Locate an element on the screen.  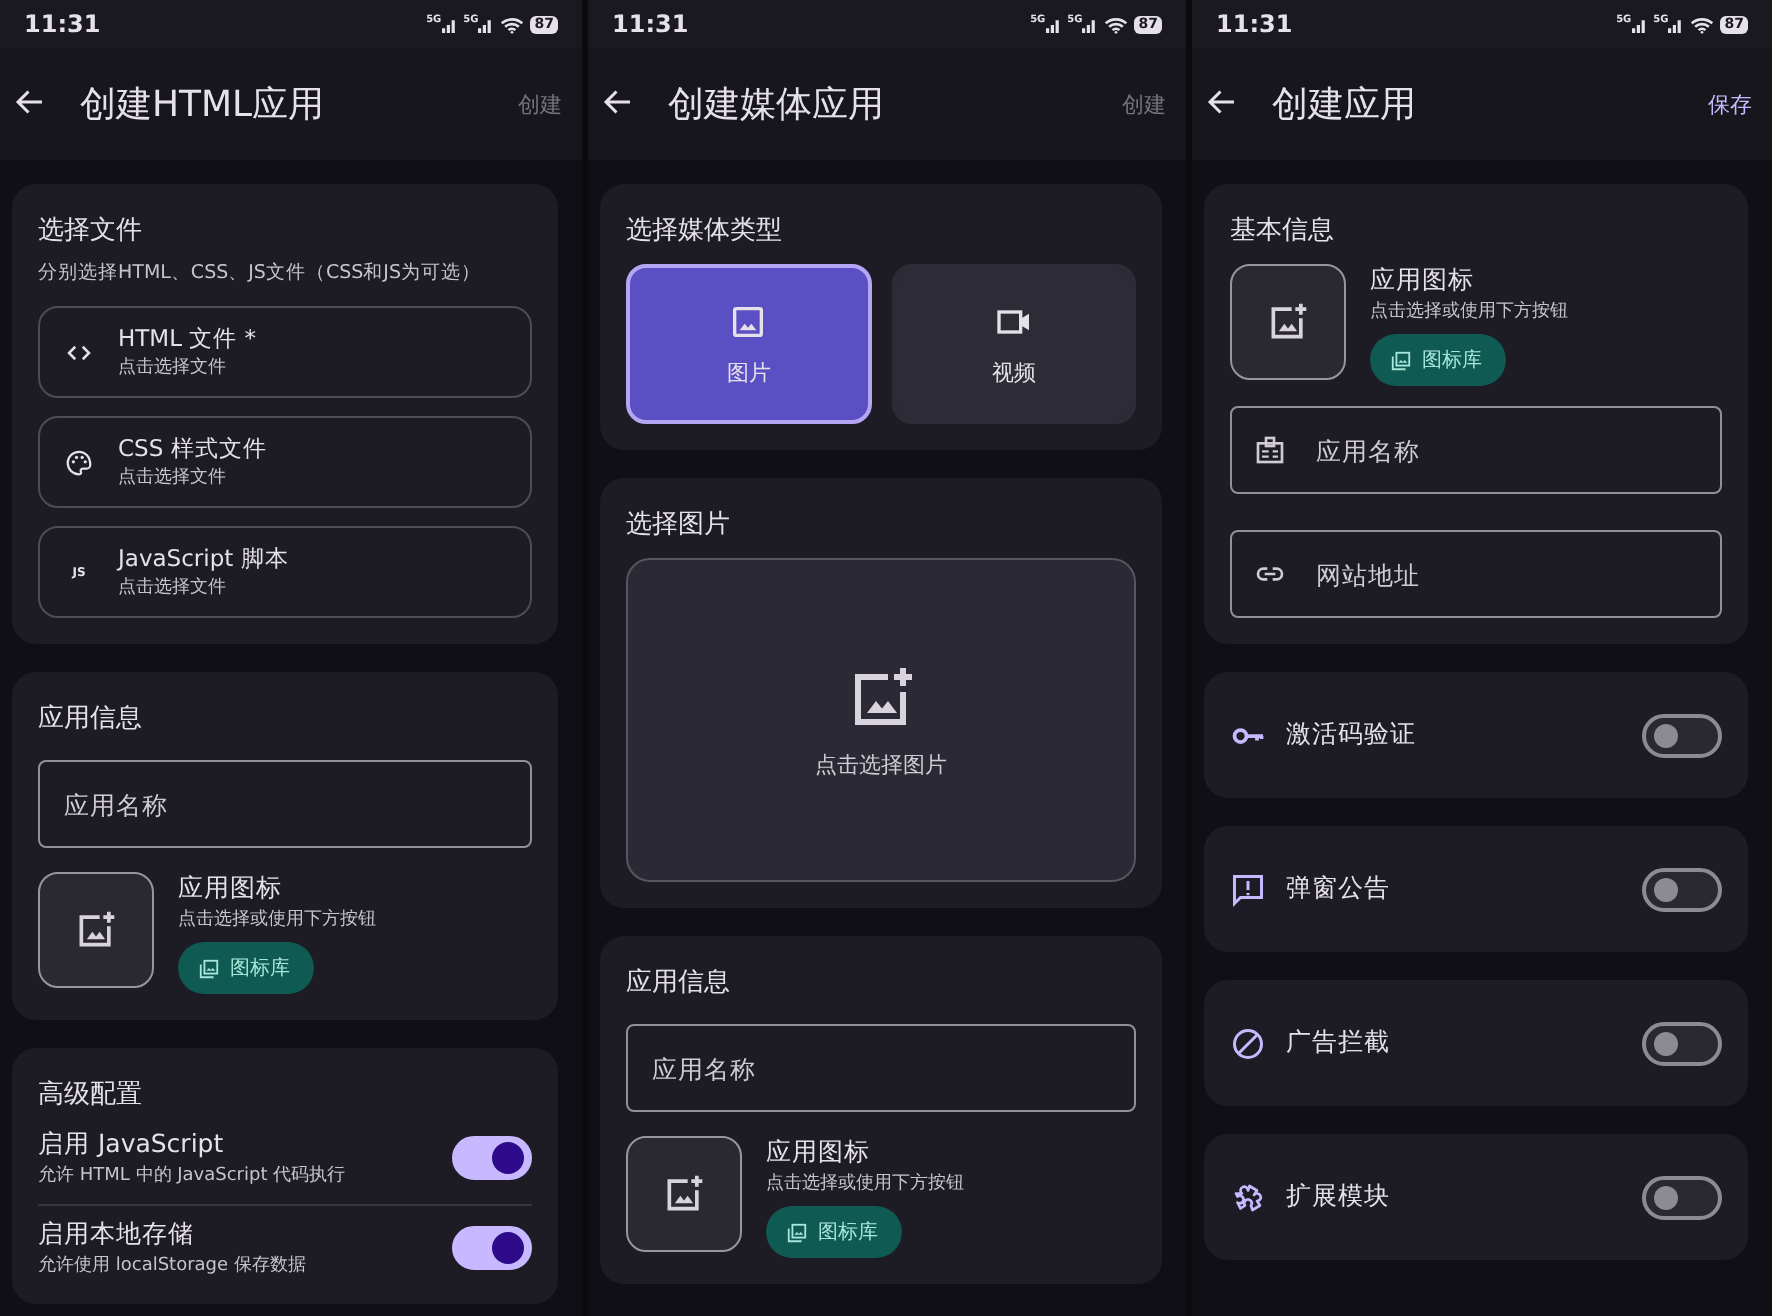
media-type-option: 图片 is located at coordinates (748, 344).